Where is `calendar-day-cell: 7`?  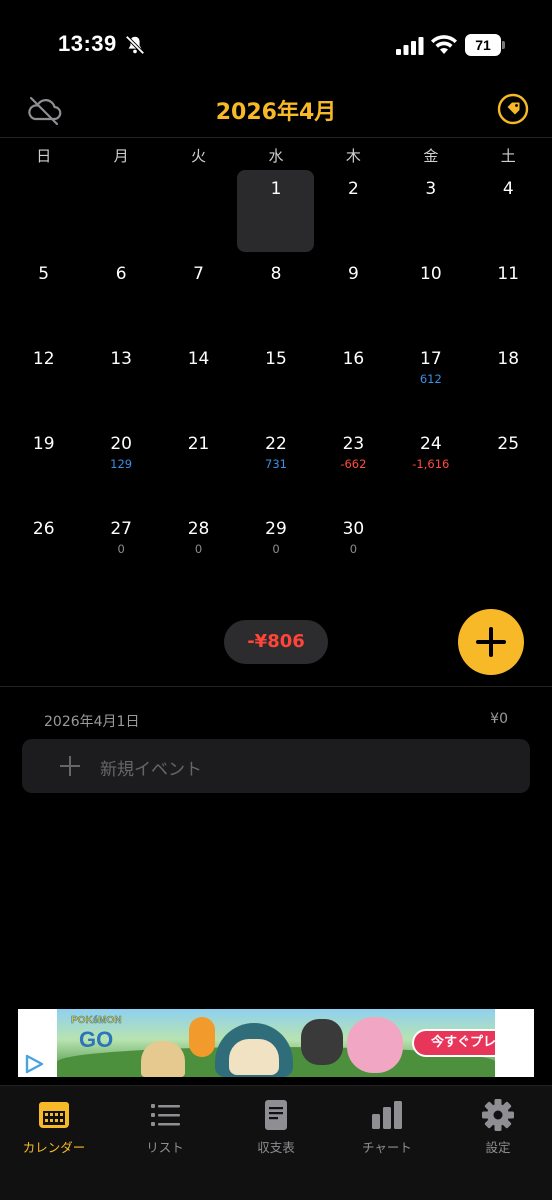
calendar-day-cell: 7 is located at coordinates (198, 295).